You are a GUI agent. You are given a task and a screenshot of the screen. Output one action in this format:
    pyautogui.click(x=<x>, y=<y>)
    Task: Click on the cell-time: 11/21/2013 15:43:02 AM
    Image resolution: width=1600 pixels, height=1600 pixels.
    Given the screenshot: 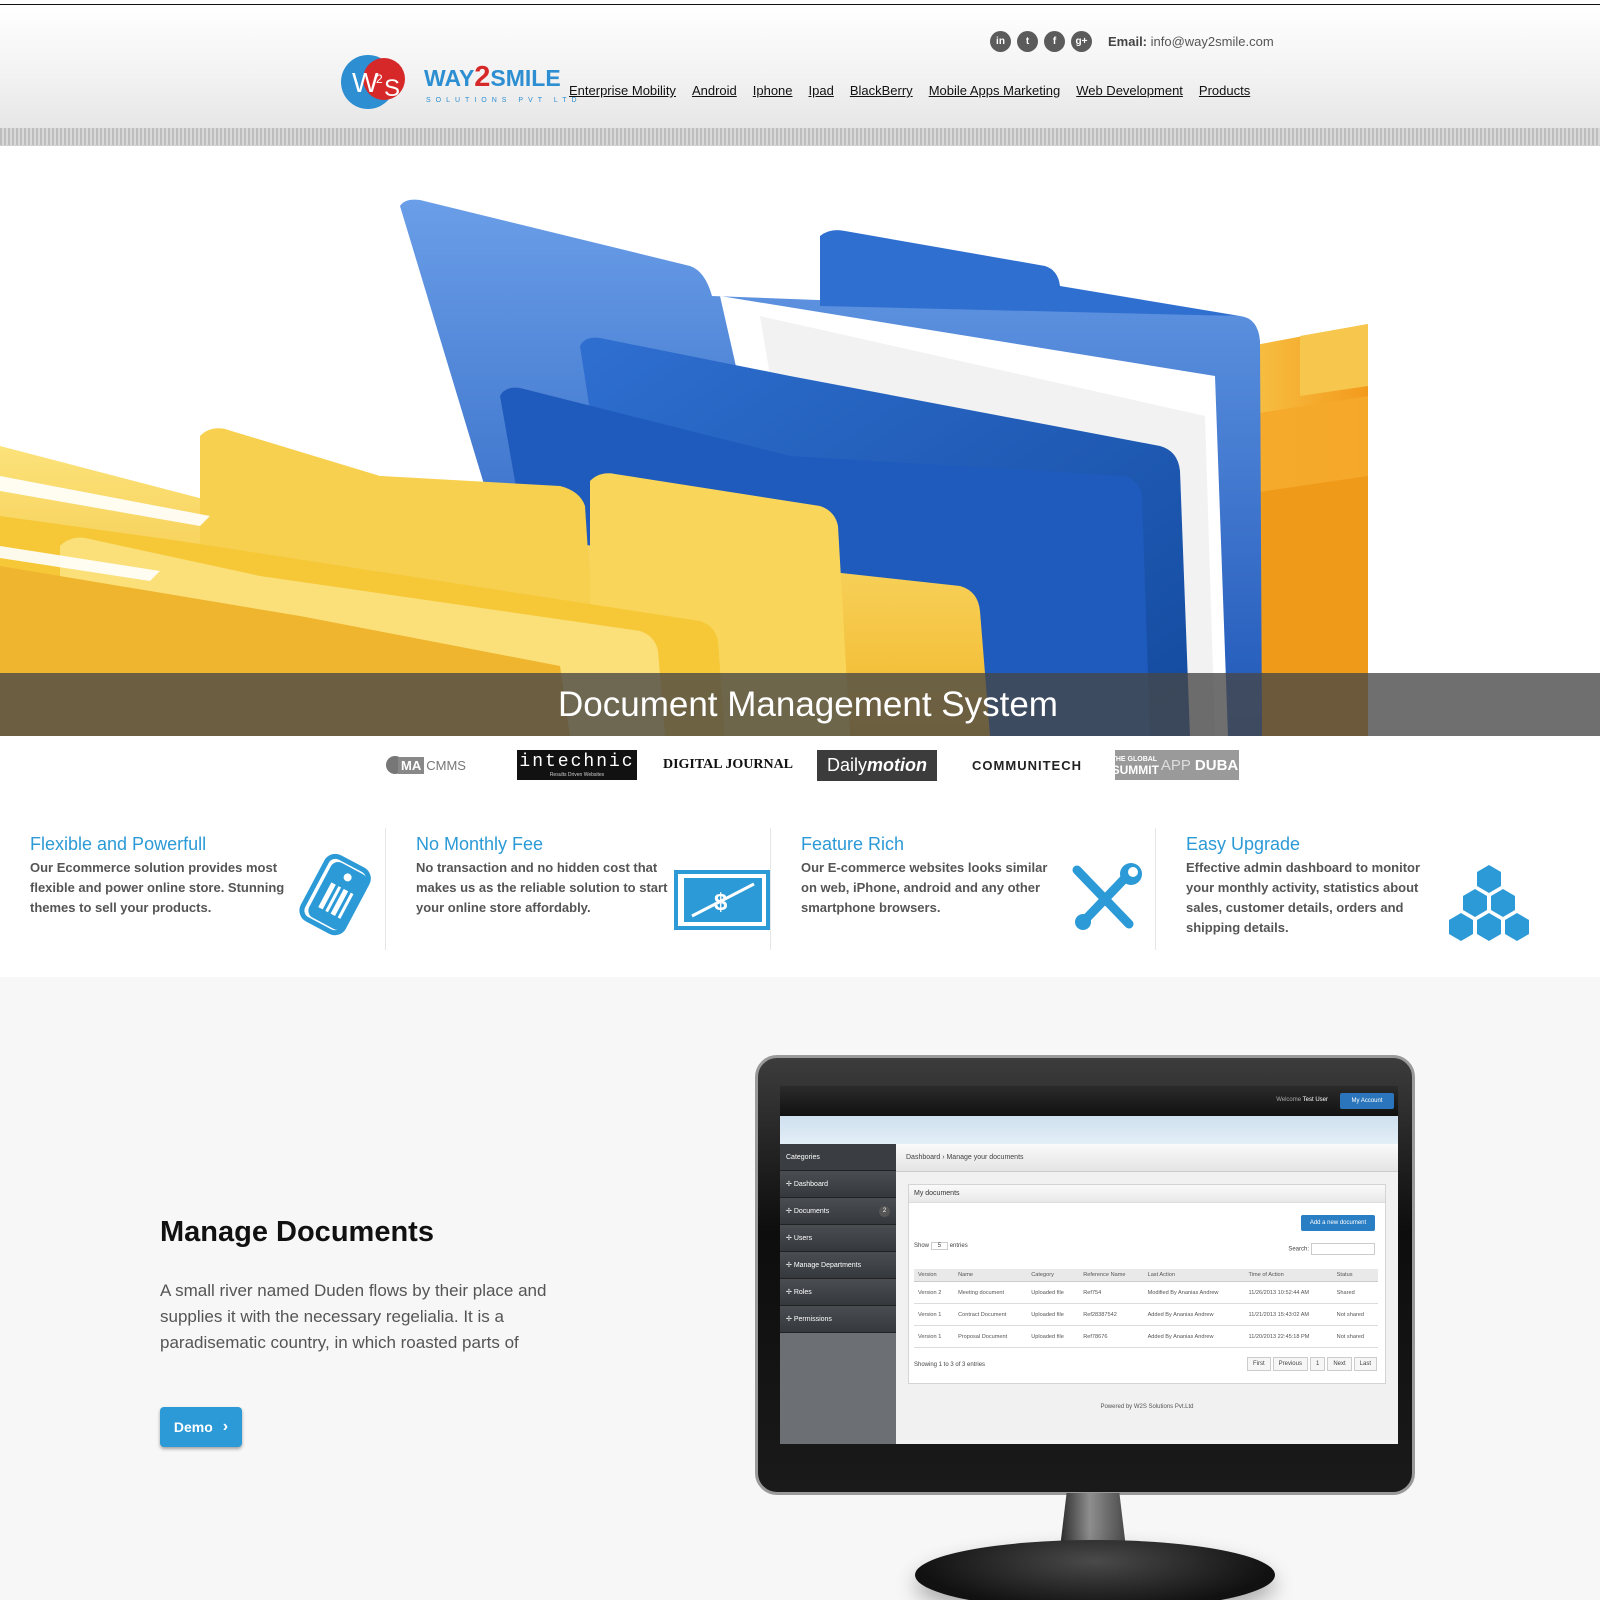 What is the action you would take?
    pyautogui.click(x=1288, y=1314)
    